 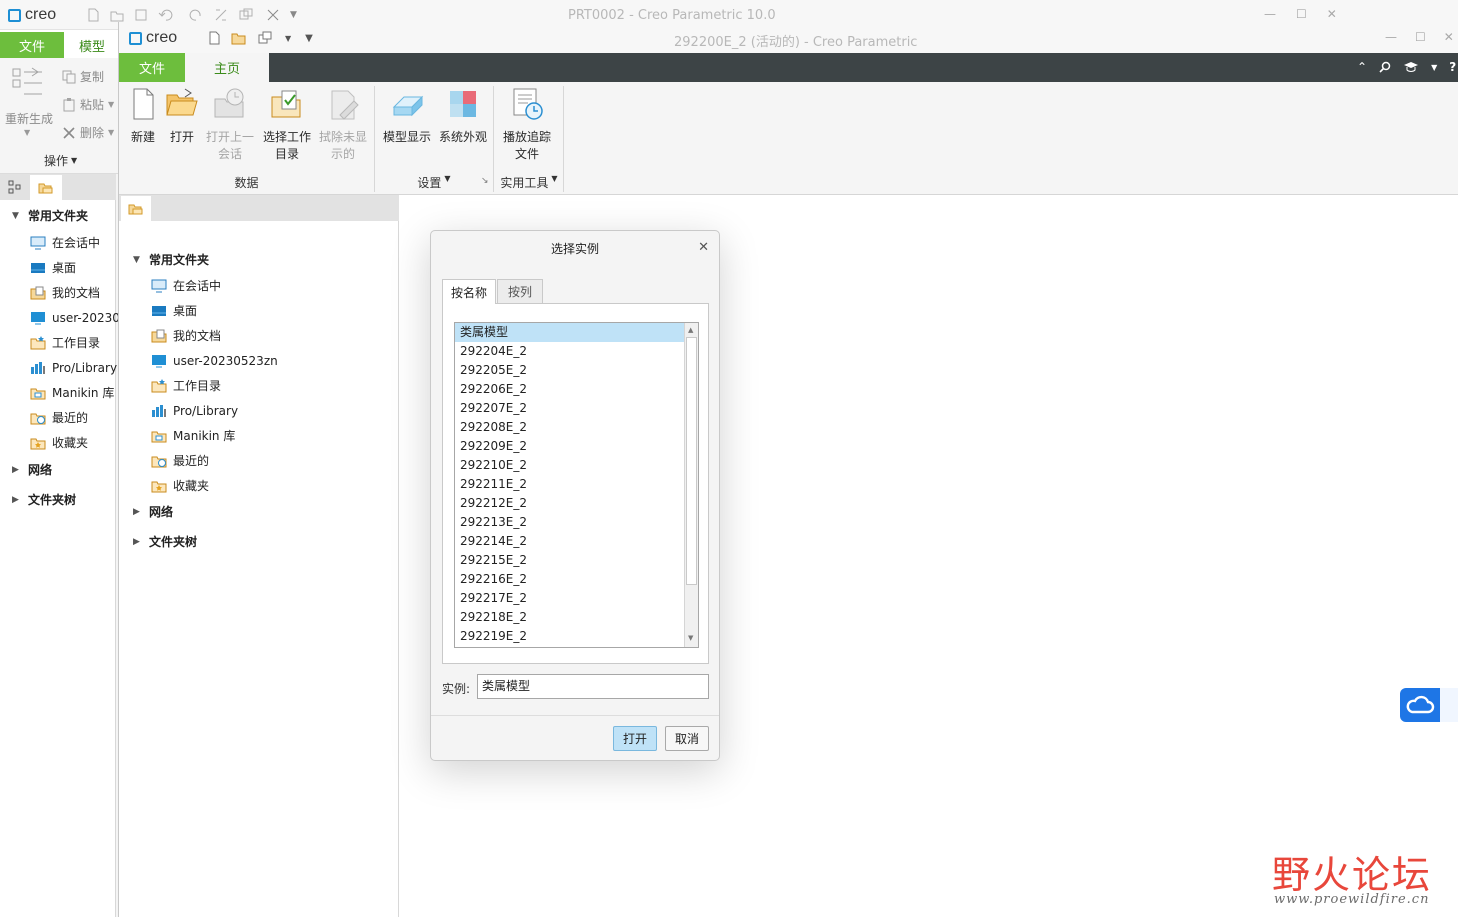 I want to click on nav-item: 在会话中, so click(x=214, y=285).